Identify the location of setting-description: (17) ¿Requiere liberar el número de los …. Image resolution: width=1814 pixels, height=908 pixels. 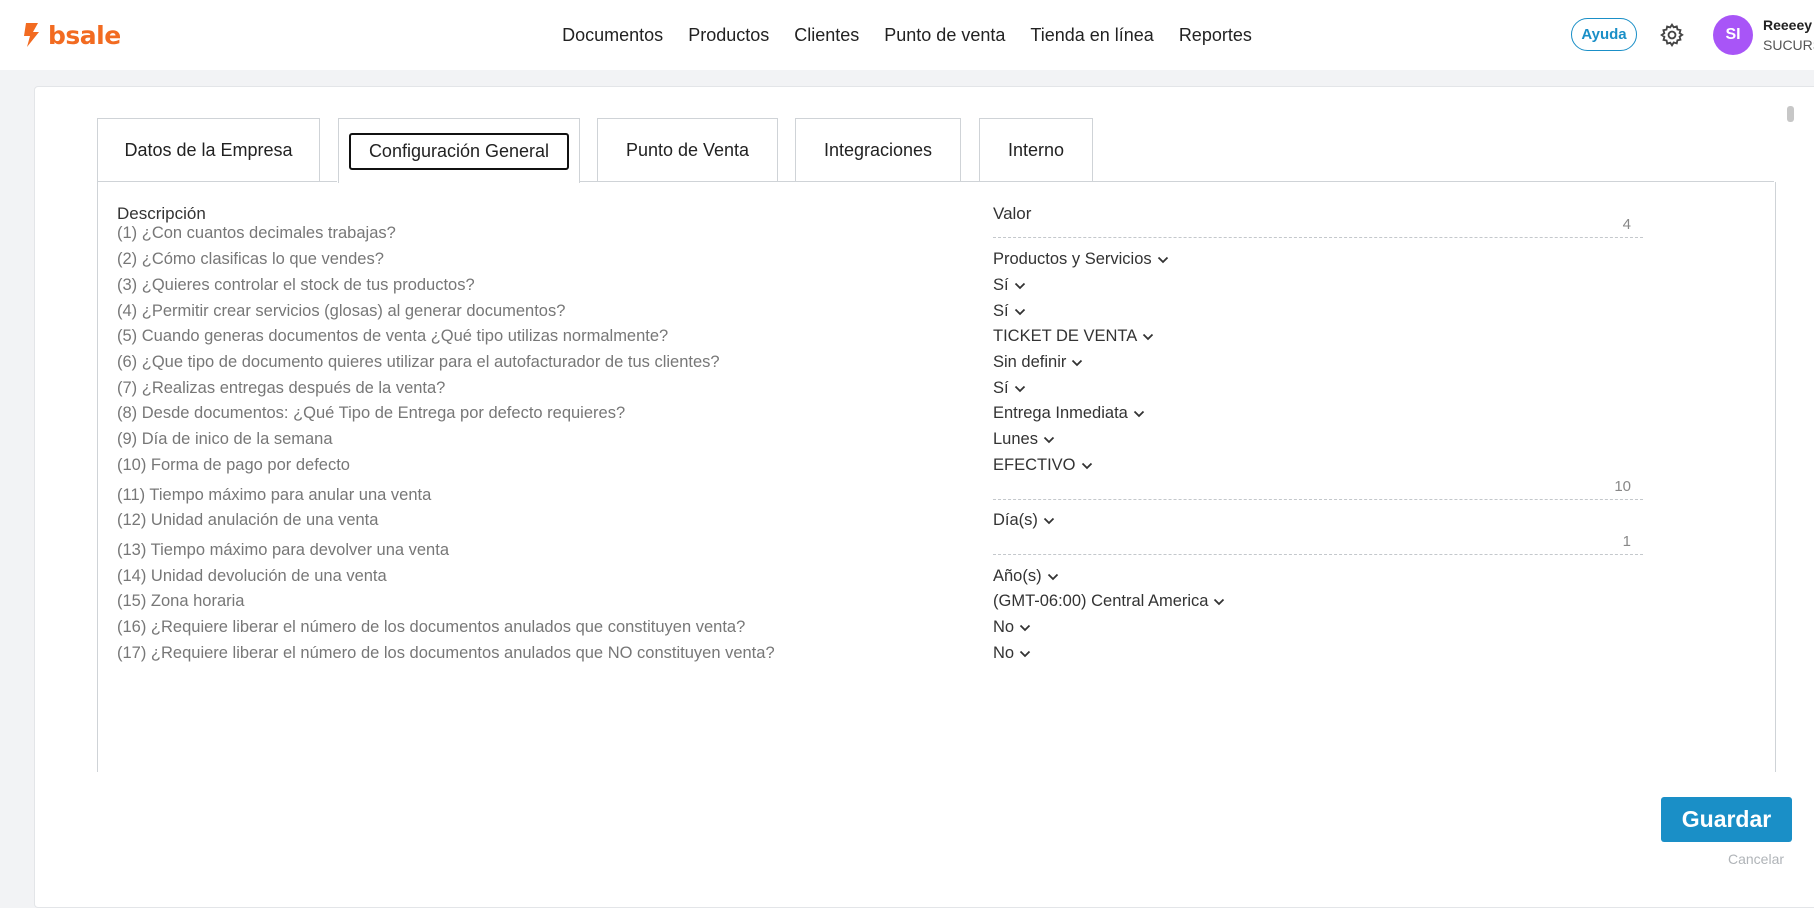
(446, 653).